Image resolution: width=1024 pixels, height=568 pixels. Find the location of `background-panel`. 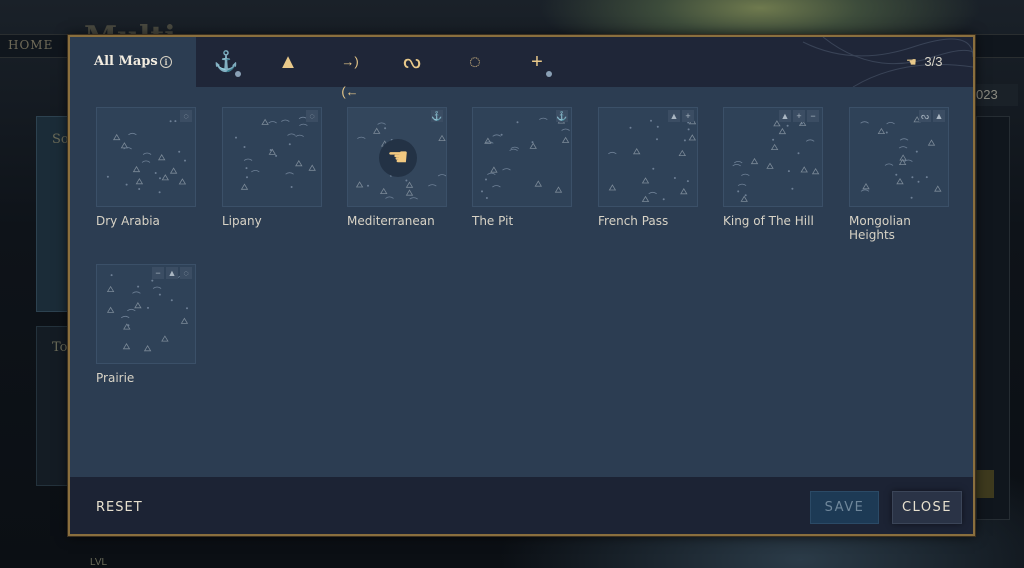

background-panel is located at coordinates (993, 318).